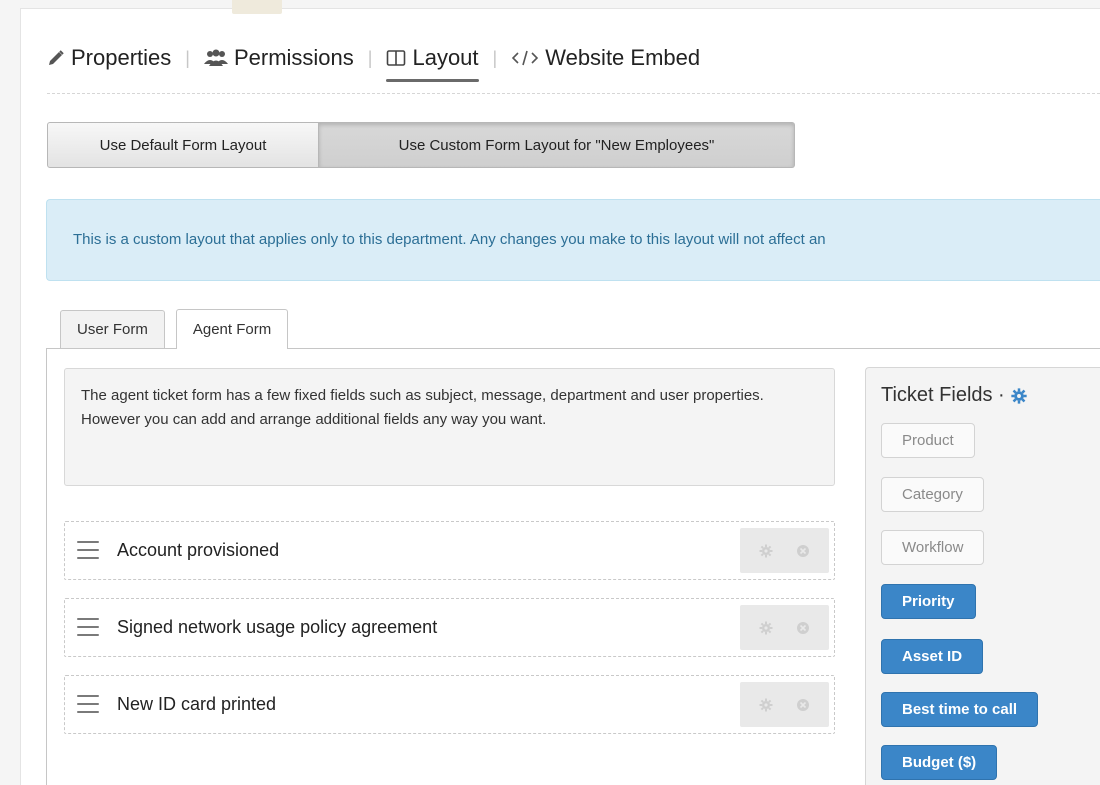 The height and width of the screenshot is (785, 1100). I want to click on tab-website-embed: Website Embed, so click(605, 58).